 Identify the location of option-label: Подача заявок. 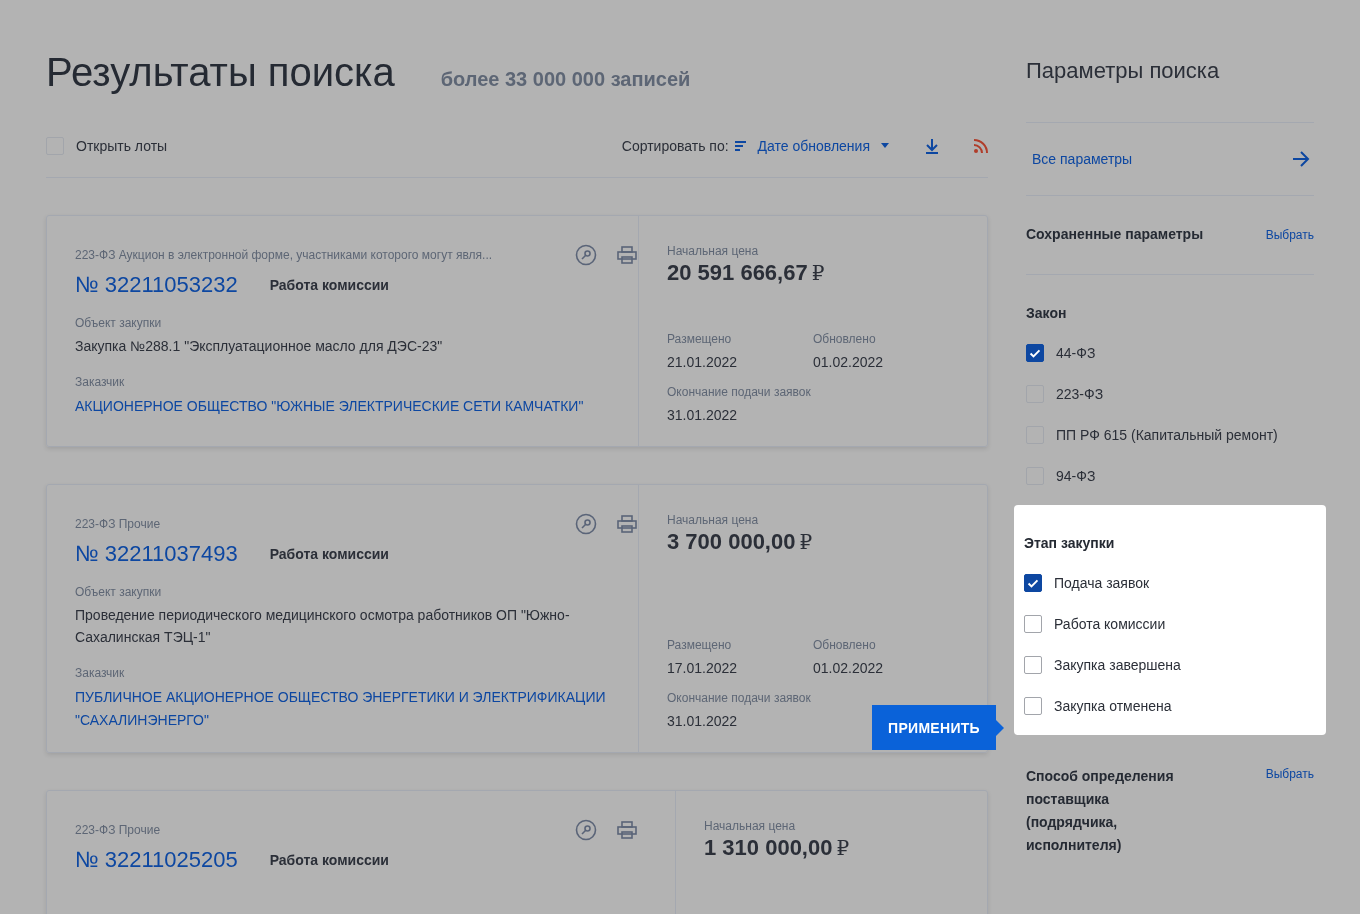
(1102, 583).